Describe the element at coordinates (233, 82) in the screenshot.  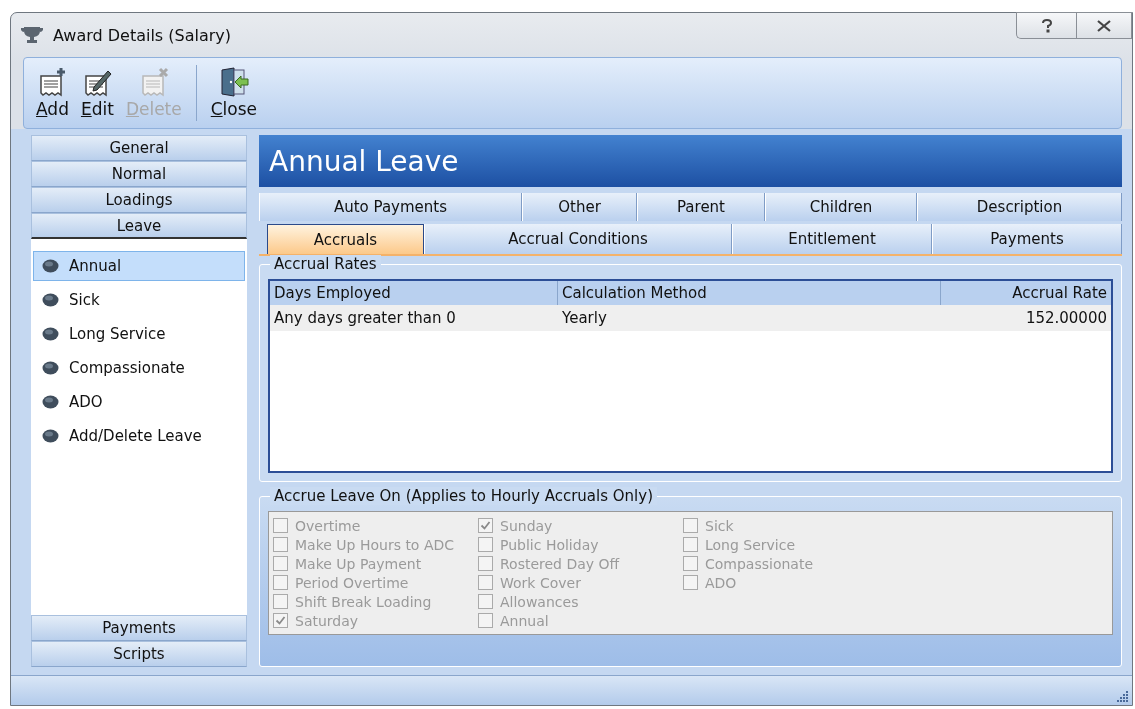
I see `door-exit-icon` at that location.